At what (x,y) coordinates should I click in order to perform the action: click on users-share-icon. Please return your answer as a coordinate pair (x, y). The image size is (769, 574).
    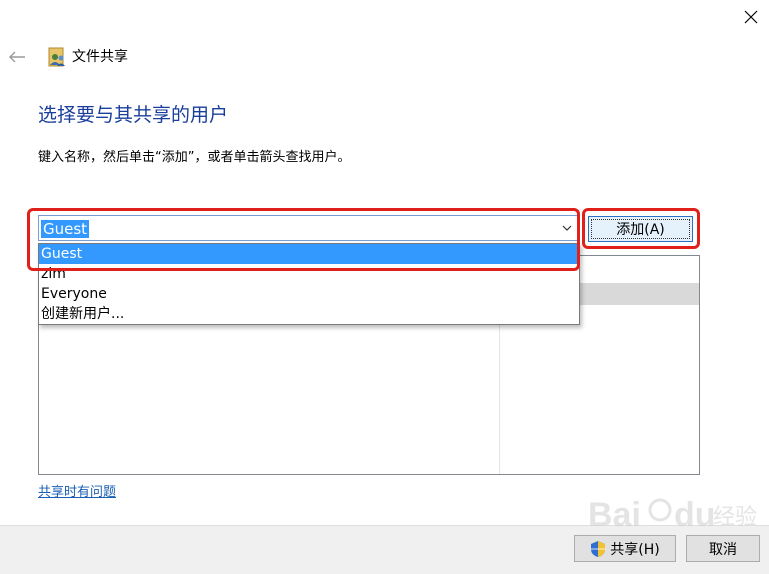
    Looking at the image, I should click on (56, 57).